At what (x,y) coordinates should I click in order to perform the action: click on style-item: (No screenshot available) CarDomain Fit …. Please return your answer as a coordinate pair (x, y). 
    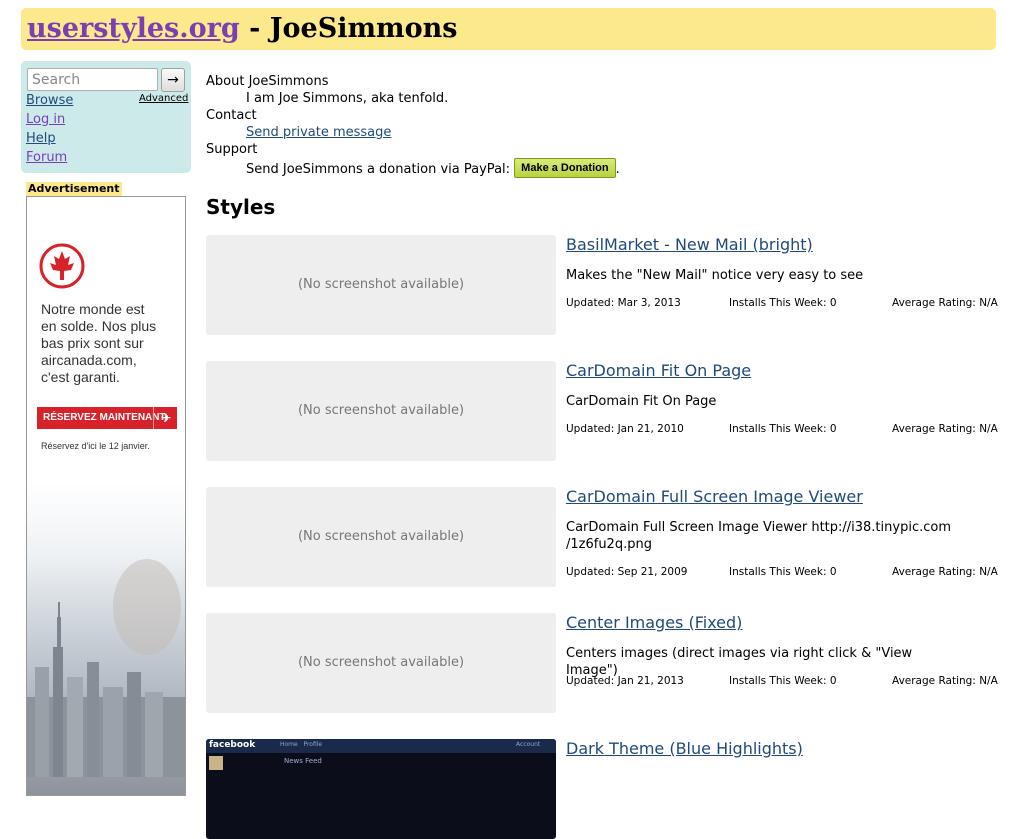
    Looking at the image, I should click on (602, 411).